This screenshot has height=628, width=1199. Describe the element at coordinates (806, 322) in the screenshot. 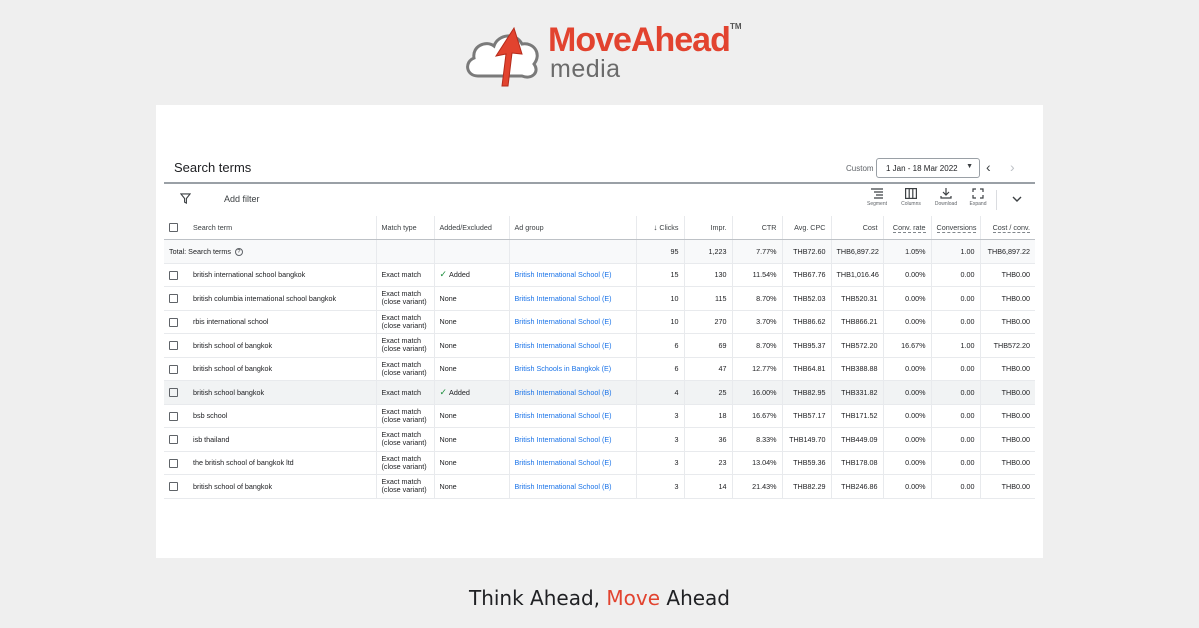

I see `cell-avg-cpc: THB86.62` at that location.